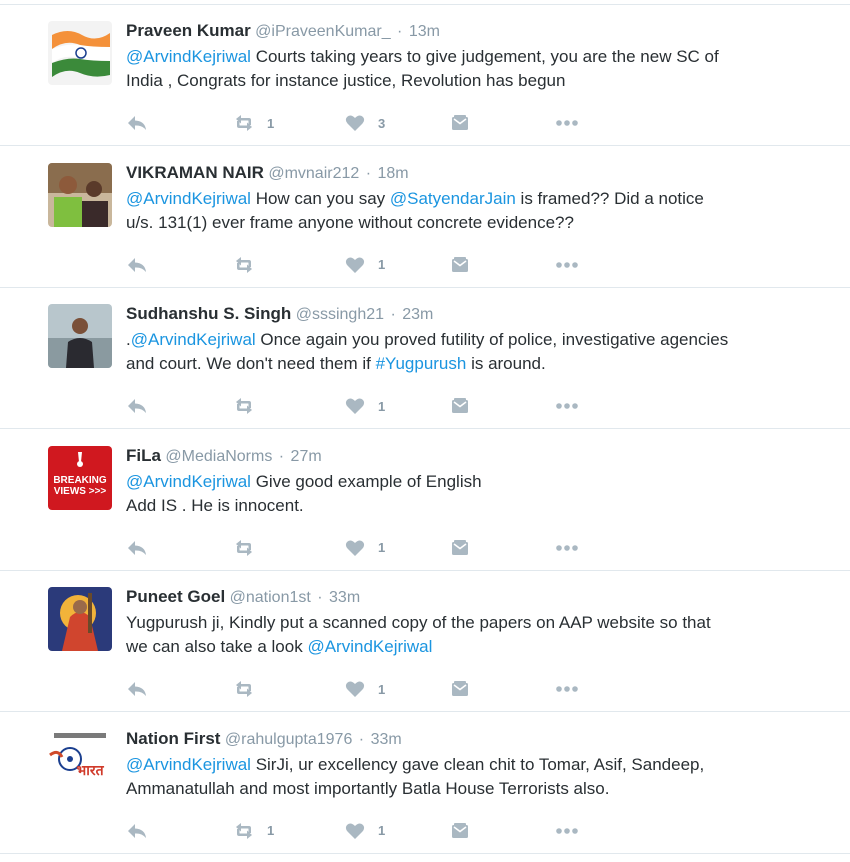 The width and height of the screenshot is (850, 862). I want to click on author-name: FiLa, so click(143, 455).